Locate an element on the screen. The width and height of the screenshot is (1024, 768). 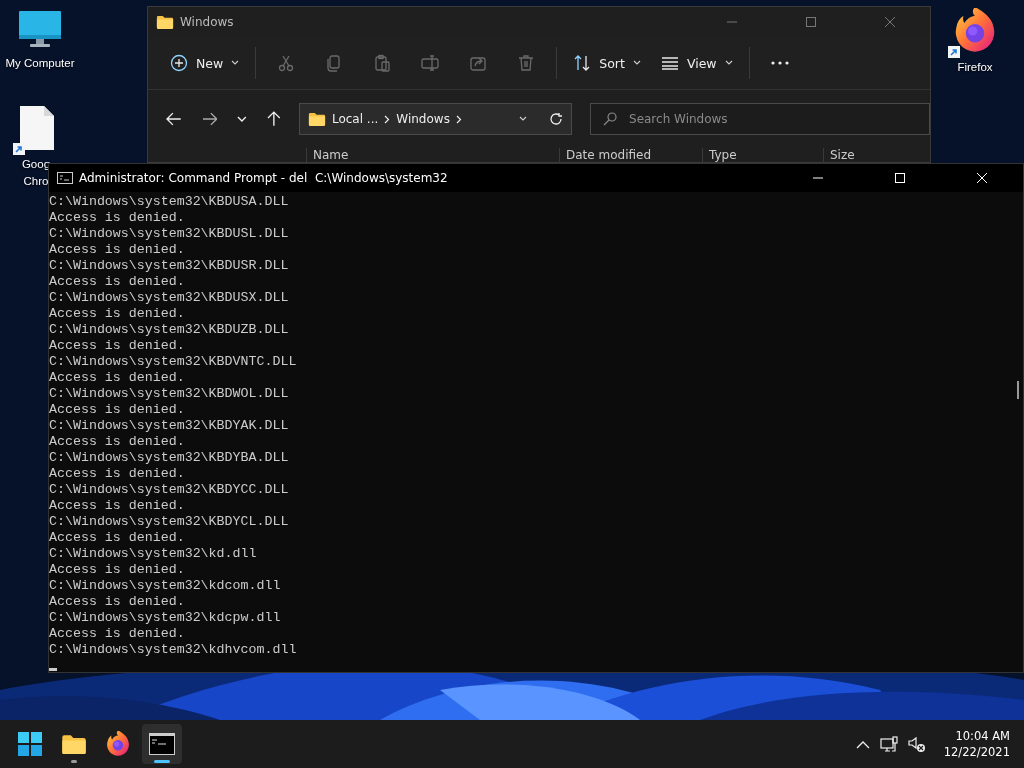
windows-logo-icon is located at coordinates (30, 744).